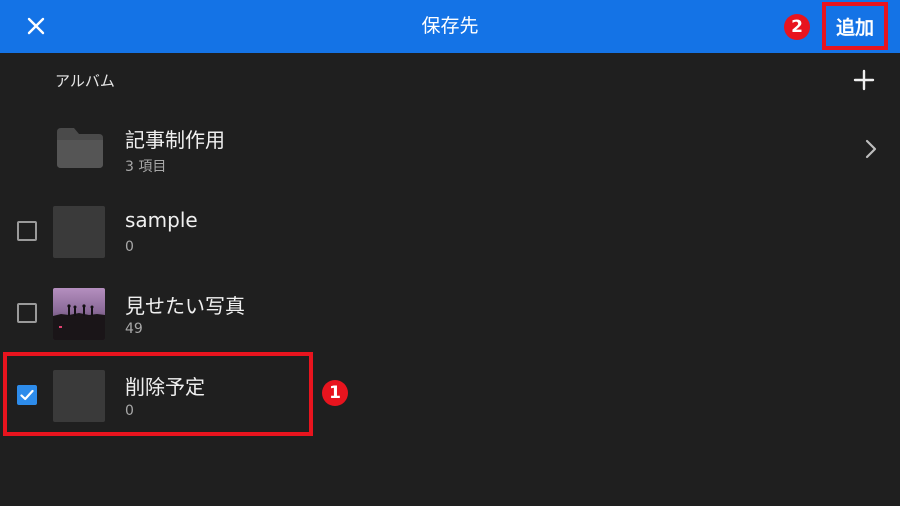 This screenshot has height=506, width=900. I want to click on album-count: 49, so click(134, 329).